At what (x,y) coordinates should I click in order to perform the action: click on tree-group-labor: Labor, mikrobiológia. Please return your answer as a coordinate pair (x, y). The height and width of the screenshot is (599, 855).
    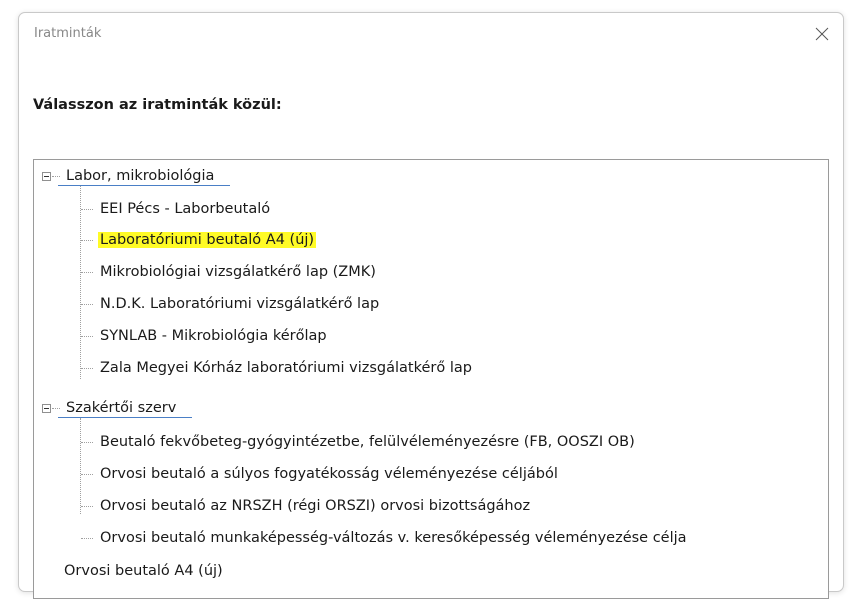
    Looking at the image, I should click on (140, 176).